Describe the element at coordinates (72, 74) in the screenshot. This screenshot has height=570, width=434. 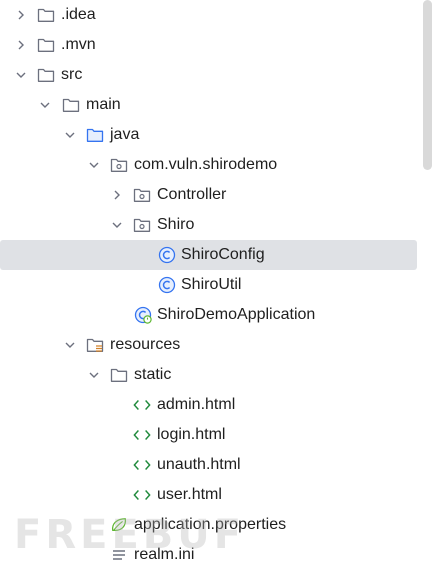
I see `tree-node-label: src` at that location.